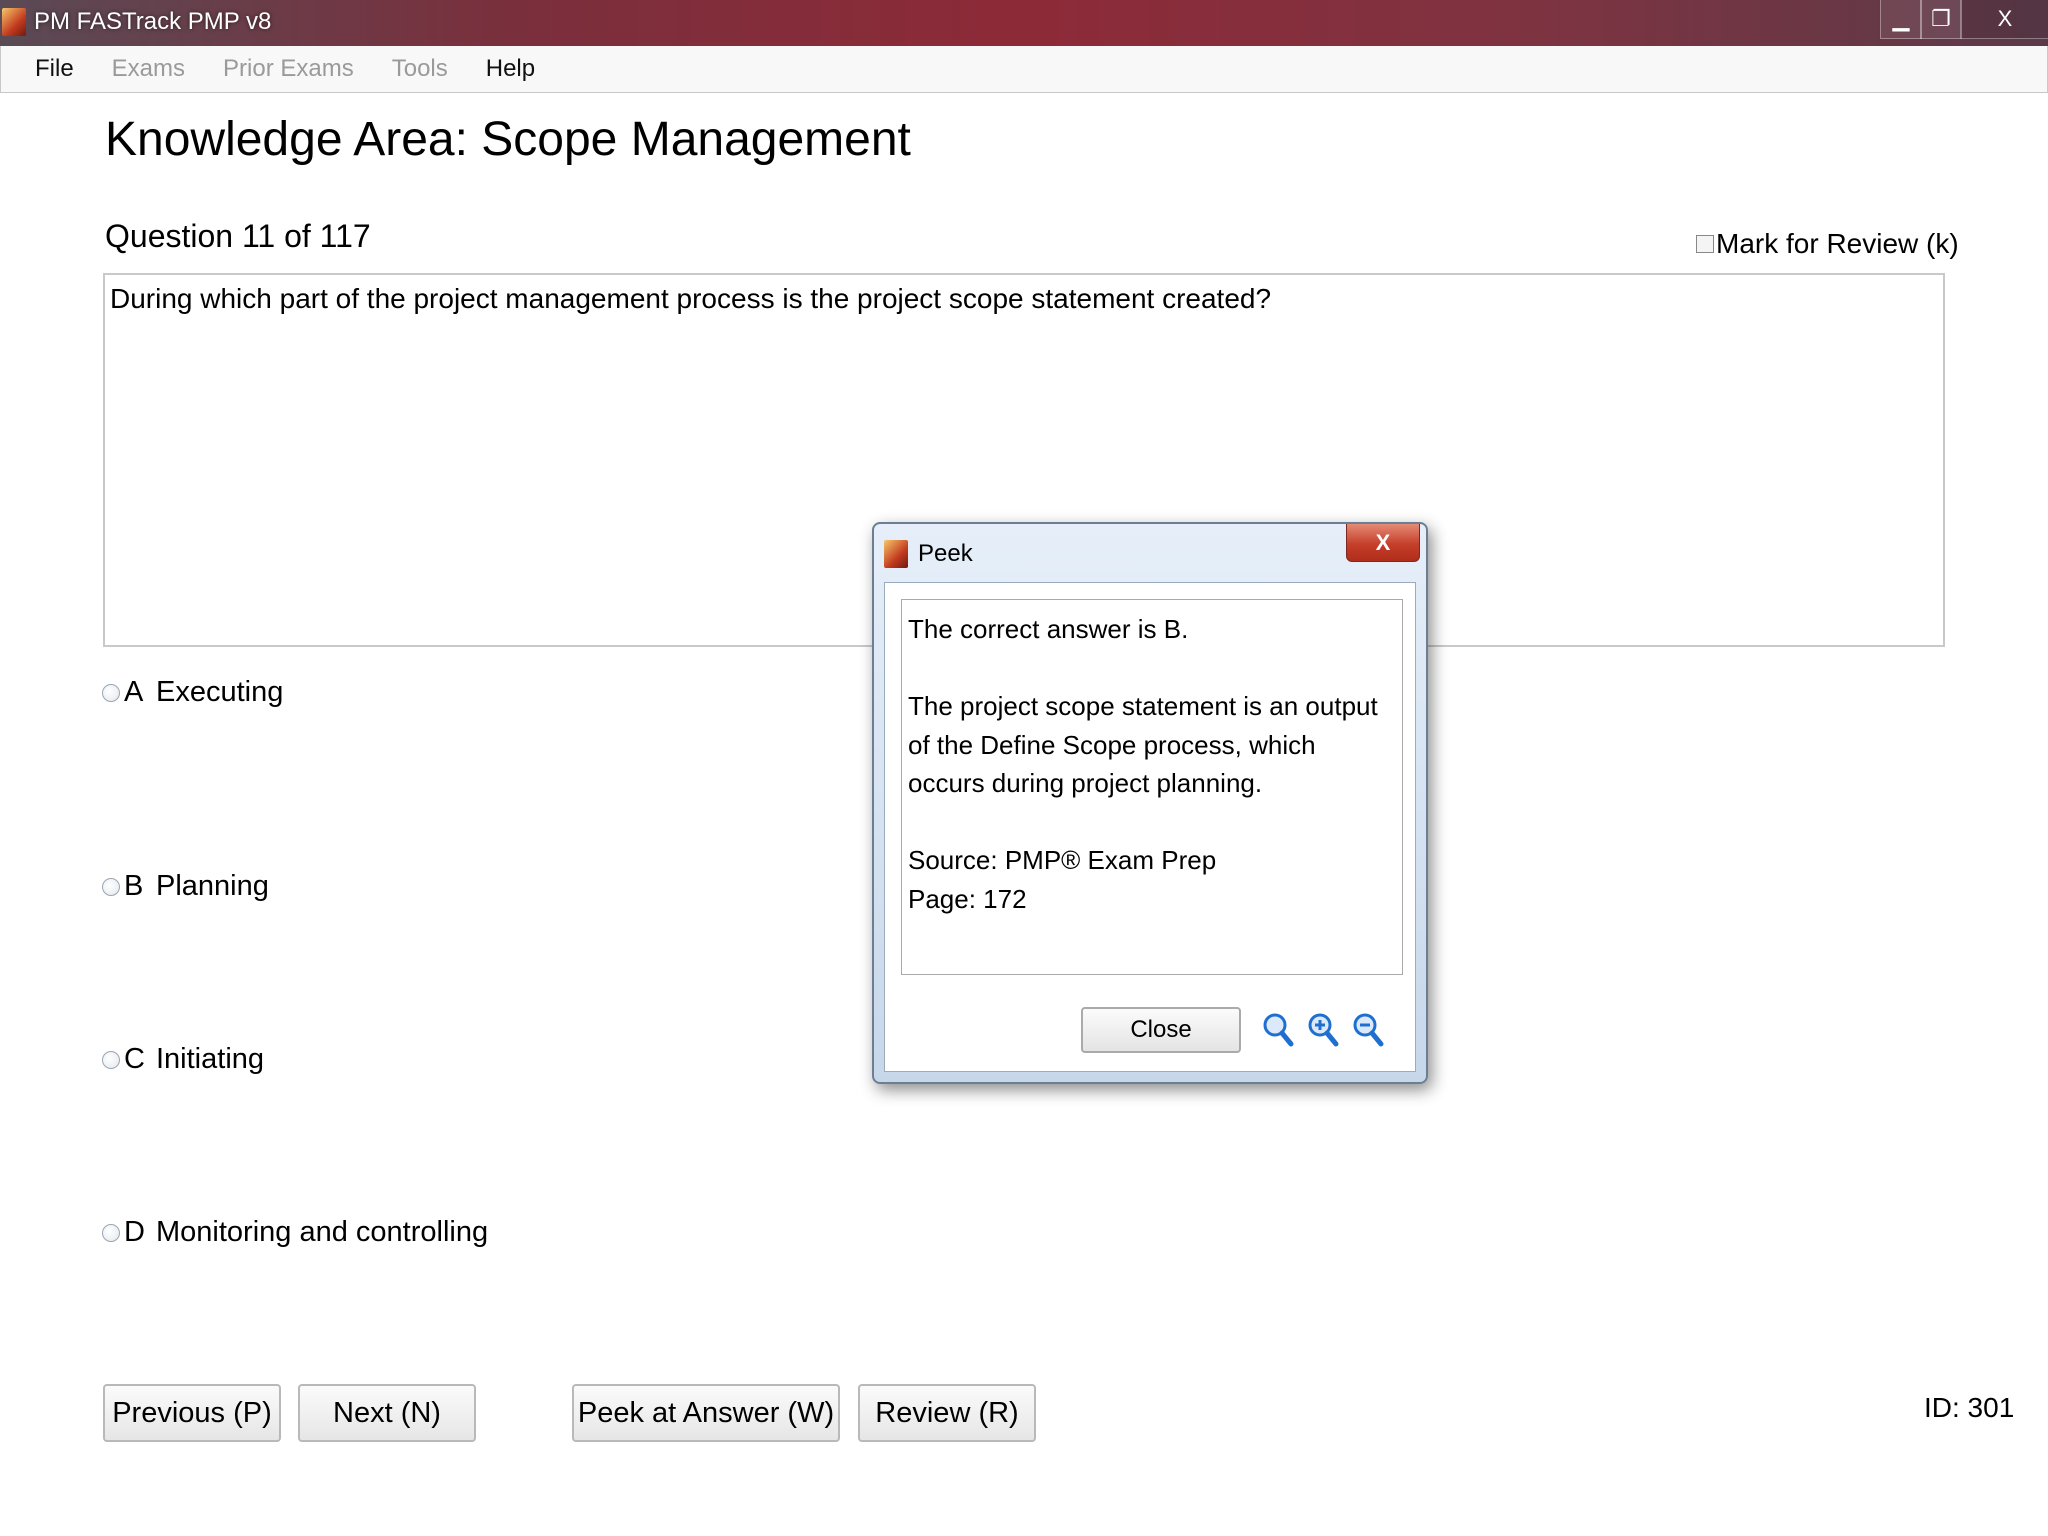  I want to click on menu-bar: File Exams Prior Exams Tools Help, so click(1024, 69).